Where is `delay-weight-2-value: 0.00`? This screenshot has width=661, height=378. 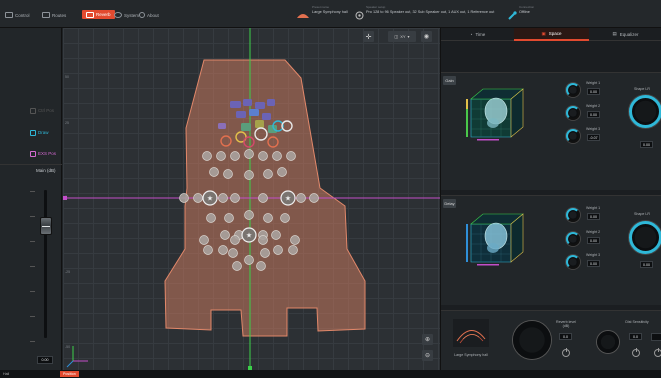
delay-weight-2-value: 0.00 is located at coordinates (593, 240).